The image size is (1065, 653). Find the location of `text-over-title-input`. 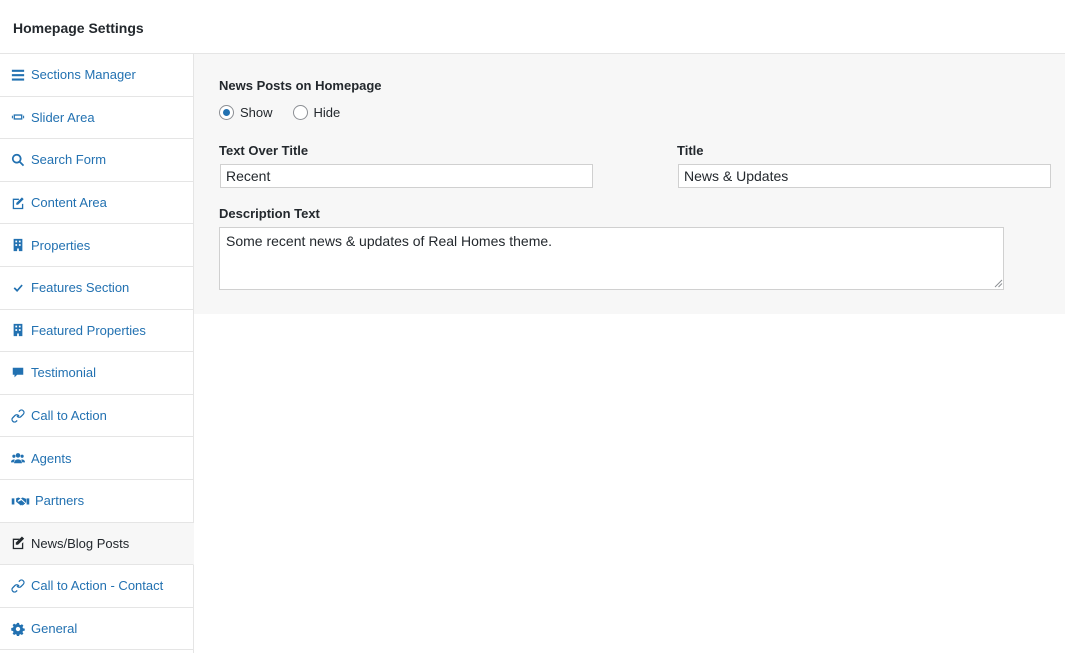

text-over-title-input is located at coordinates (406, 176).